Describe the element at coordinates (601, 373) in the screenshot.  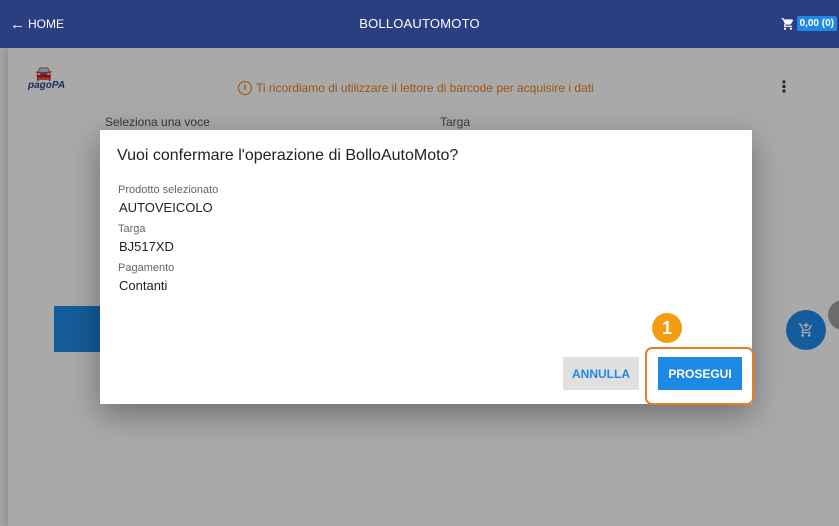
I see `cancel-button: ANNULLA` at that location.